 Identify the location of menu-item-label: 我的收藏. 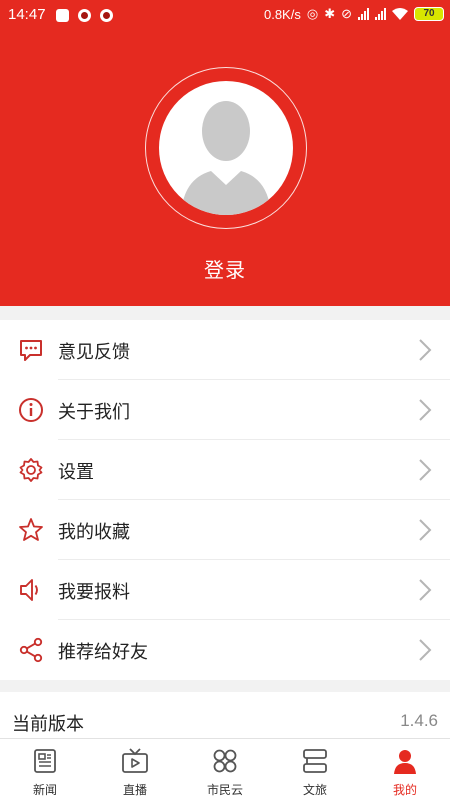
(94, 532).